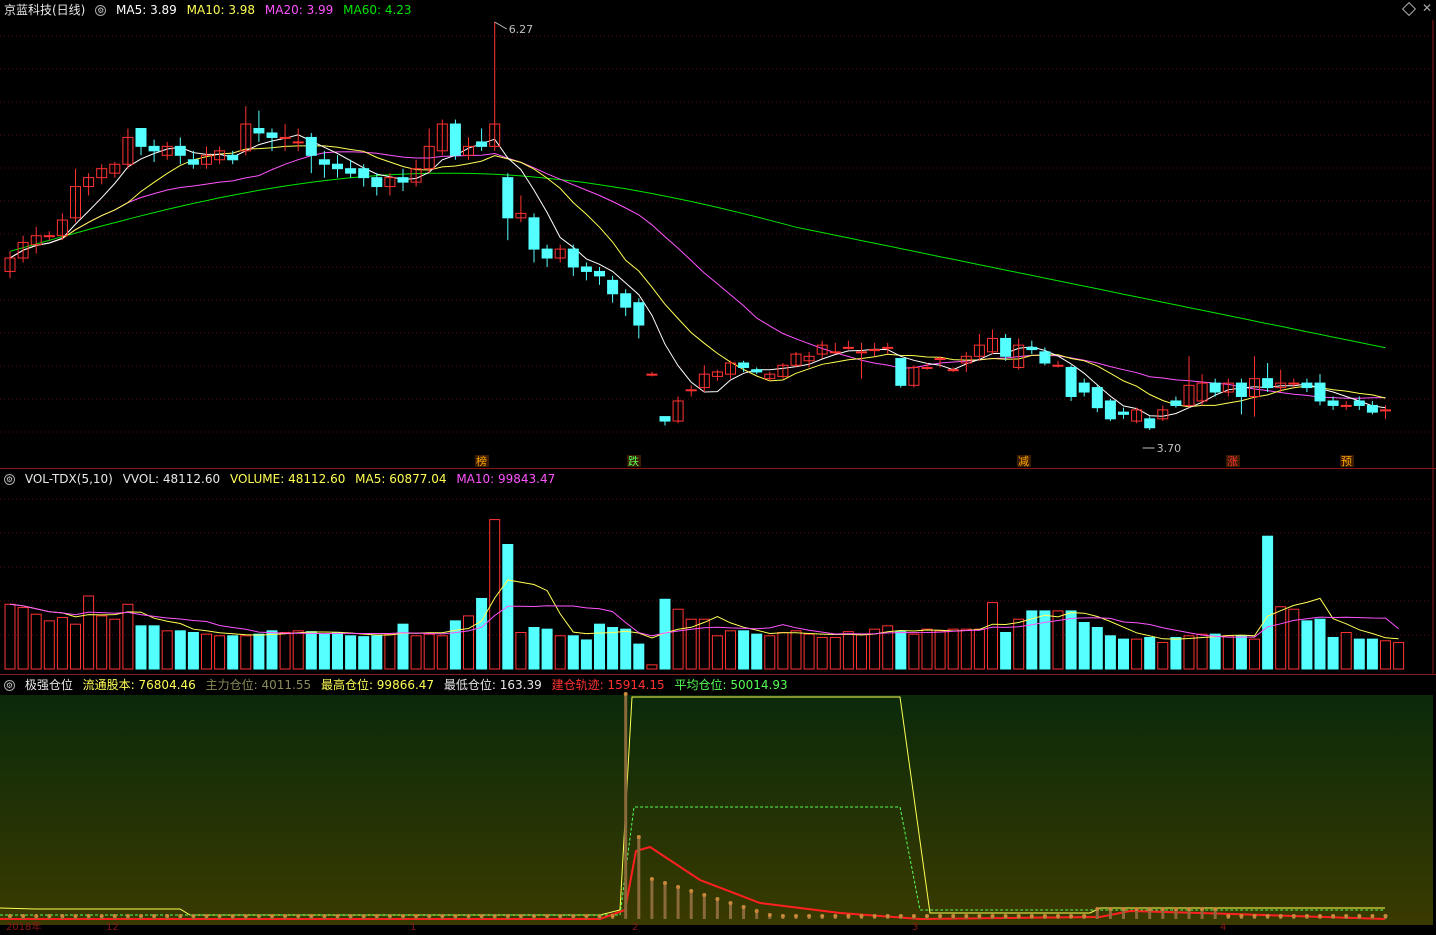 The height and width of the screenshot is (935, 1436). Describe the element at coordinates (44, 10) in the screenshot. I see `stock-title: 京蓝科技(日线)` at that location.